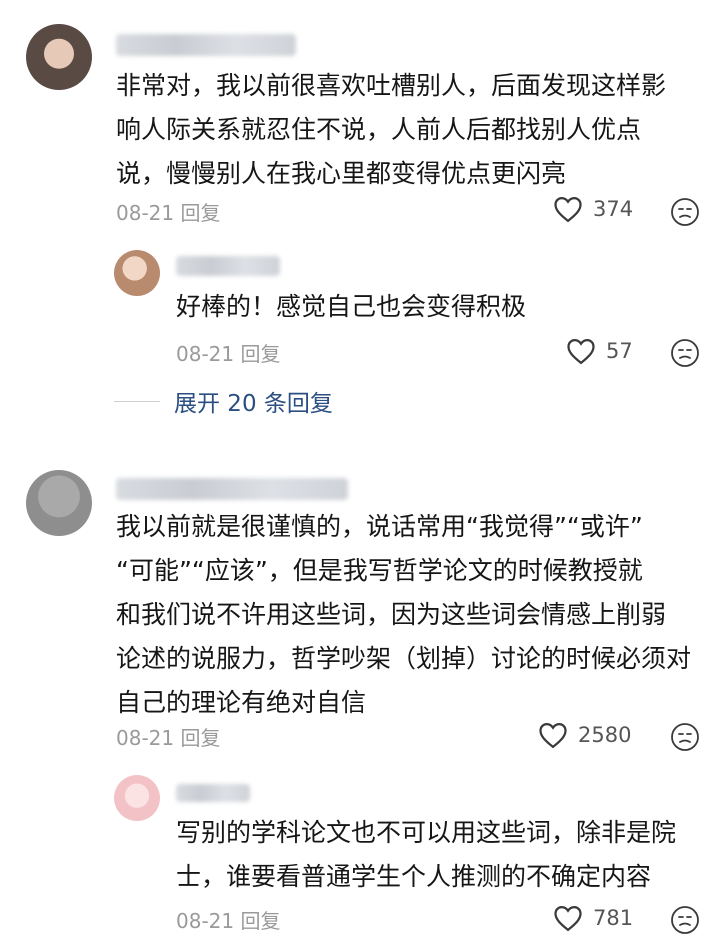 The width and height of the screenshot is (718, 945). Describe the element at coordinates (351, 306) in the screenshot. I see `reply-text: 好棒的！感觉自己也会变得积极` at that location.